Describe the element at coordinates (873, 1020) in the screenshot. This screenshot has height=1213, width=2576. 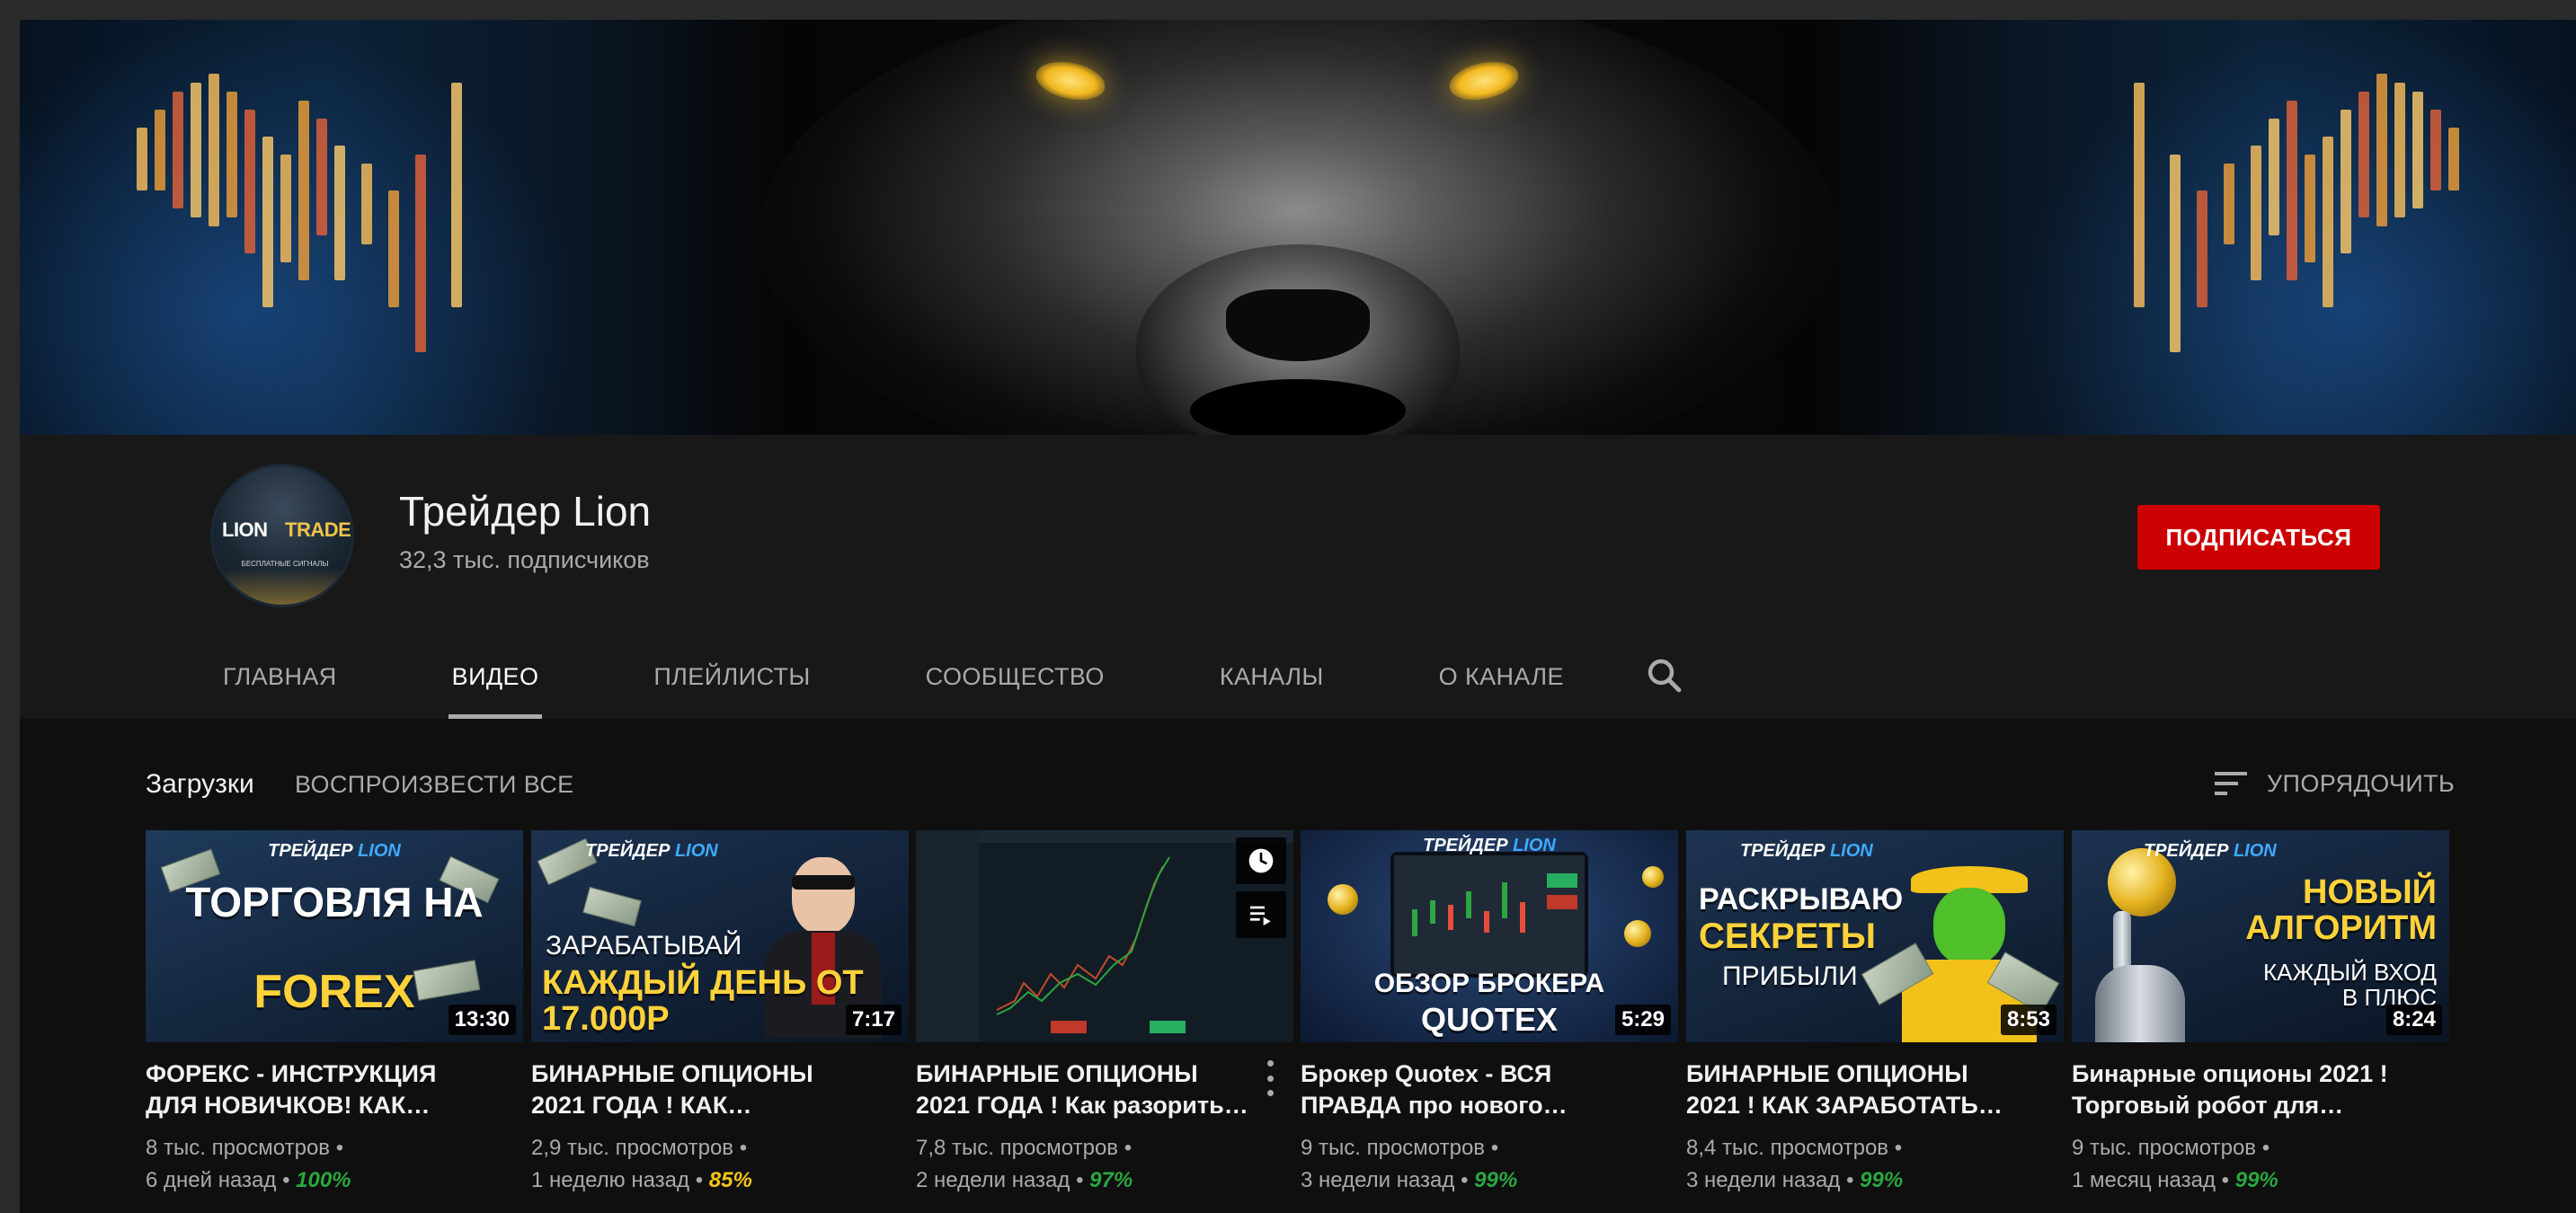
I see `video-duration: 7:17` at that location.